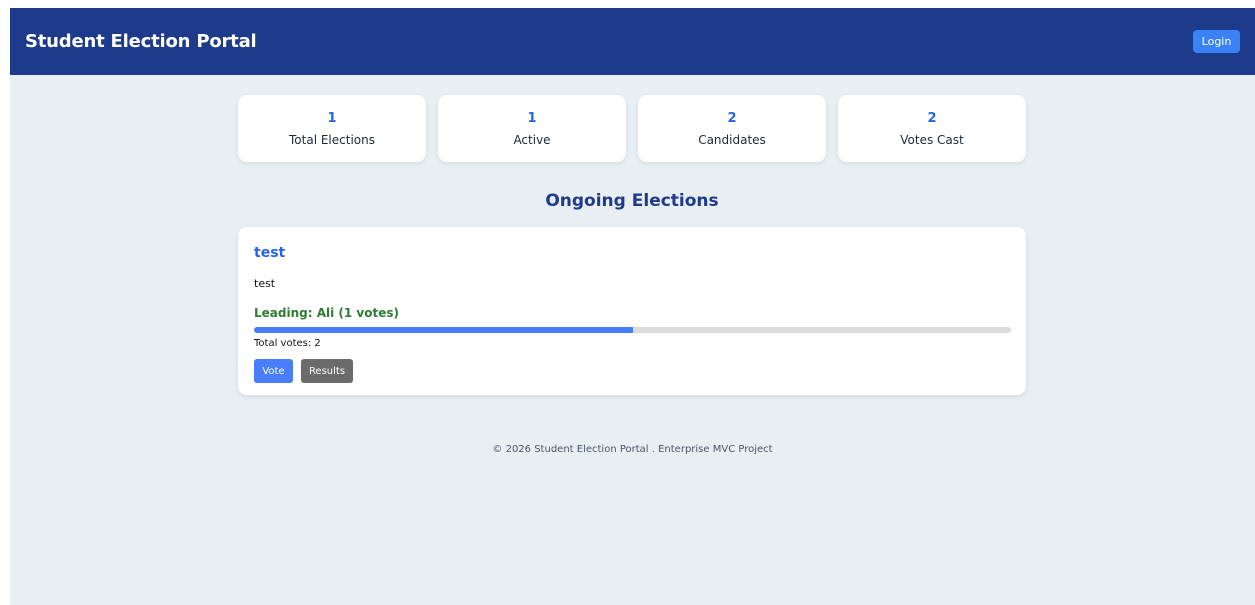  Describe the element at coordinates (443, 330) in the screenshot. I see `vote-progress-fill` at that location.